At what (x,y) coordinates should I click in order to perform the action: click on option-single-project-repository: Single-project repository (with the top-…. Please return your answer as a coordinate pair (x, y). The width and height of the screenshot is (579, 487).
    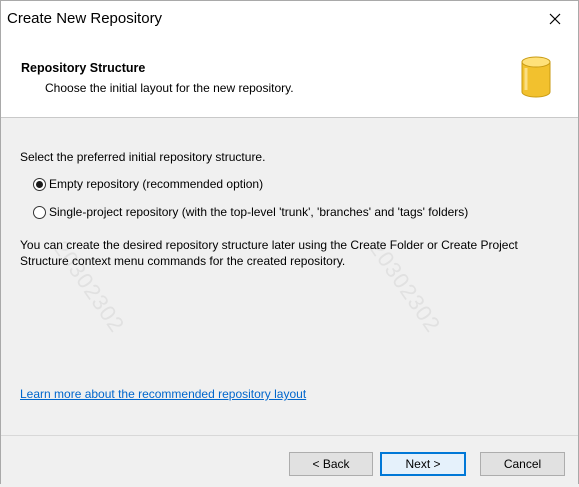
    Looking at the image, I should click on (250, 212).